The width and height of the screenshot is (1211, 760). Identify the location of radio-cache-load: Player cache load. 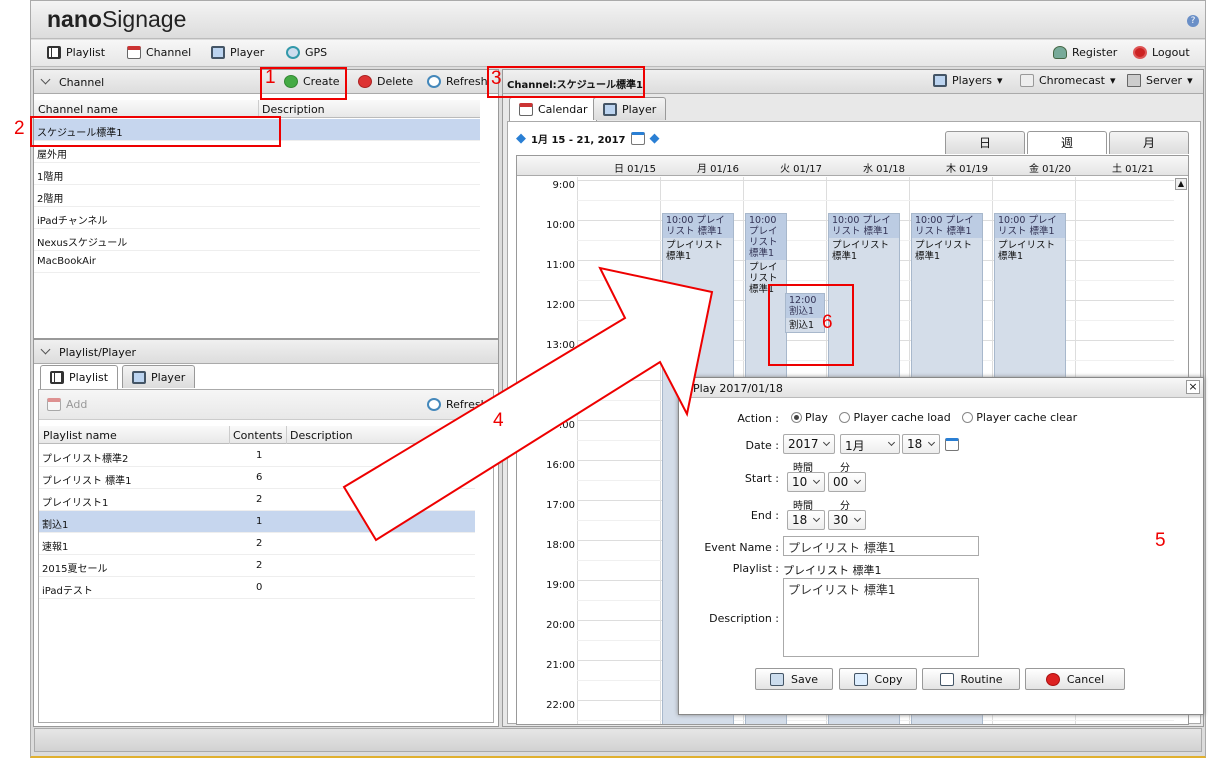
(895, 417).